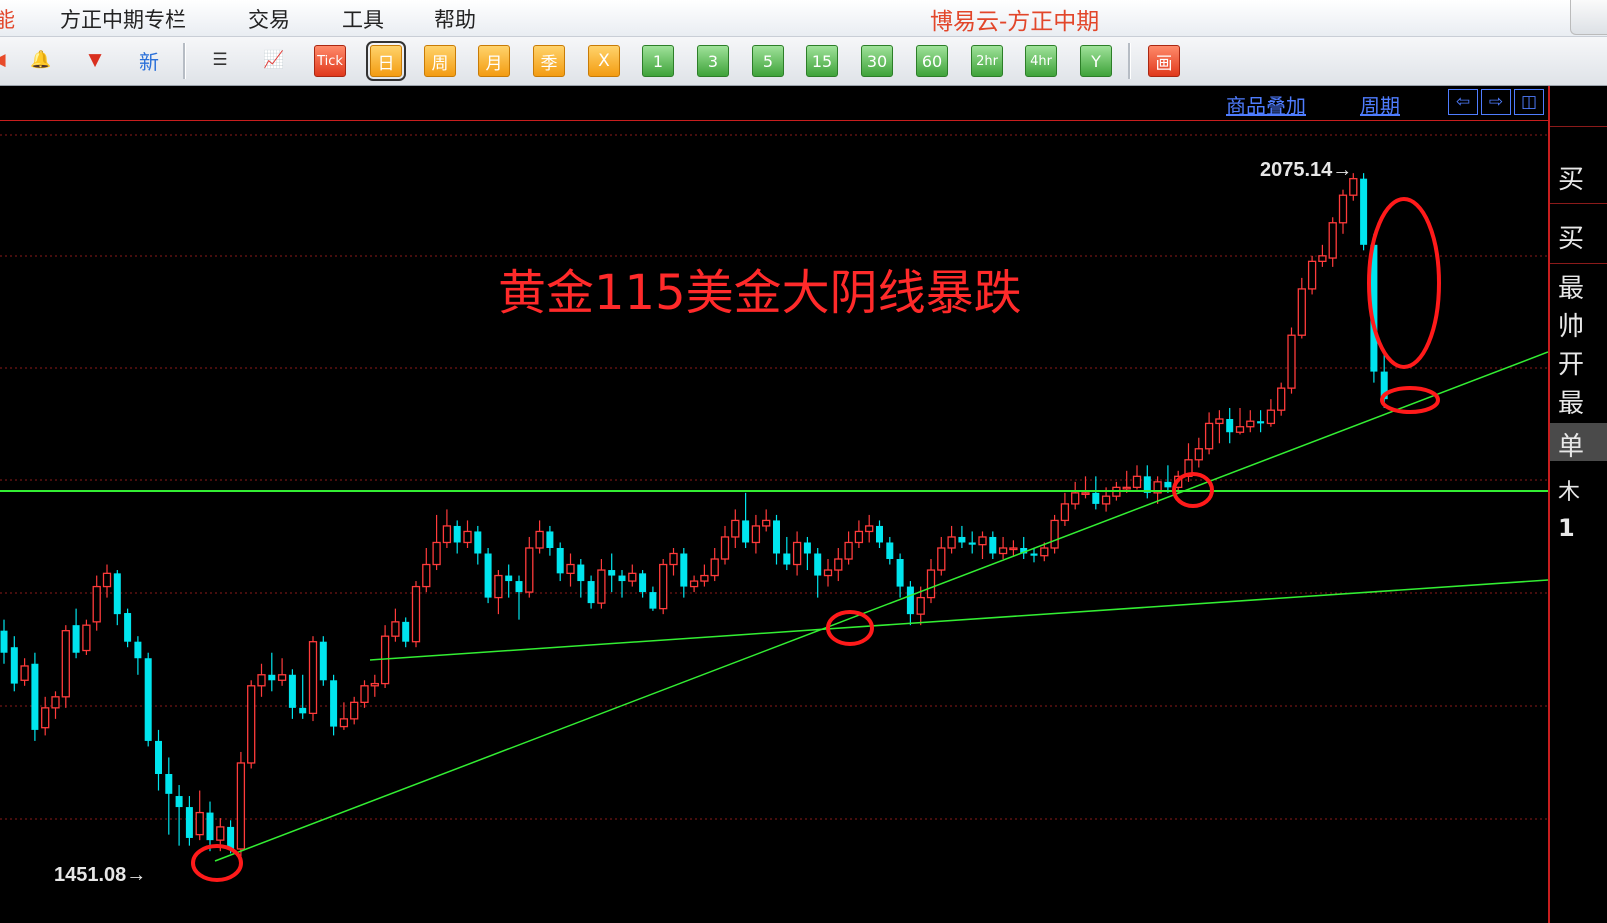  What do you see at coordinates (549, 61) in the screenshot?
I see `period-quarter-button: 季` at bounding box center [549, 61].